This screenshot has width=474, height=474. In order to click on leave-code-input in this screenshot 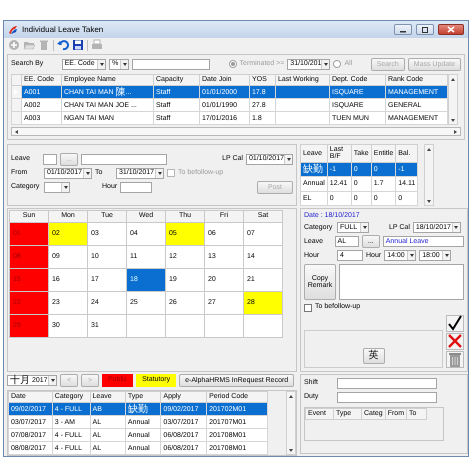, I will do `click(50, 159)`.